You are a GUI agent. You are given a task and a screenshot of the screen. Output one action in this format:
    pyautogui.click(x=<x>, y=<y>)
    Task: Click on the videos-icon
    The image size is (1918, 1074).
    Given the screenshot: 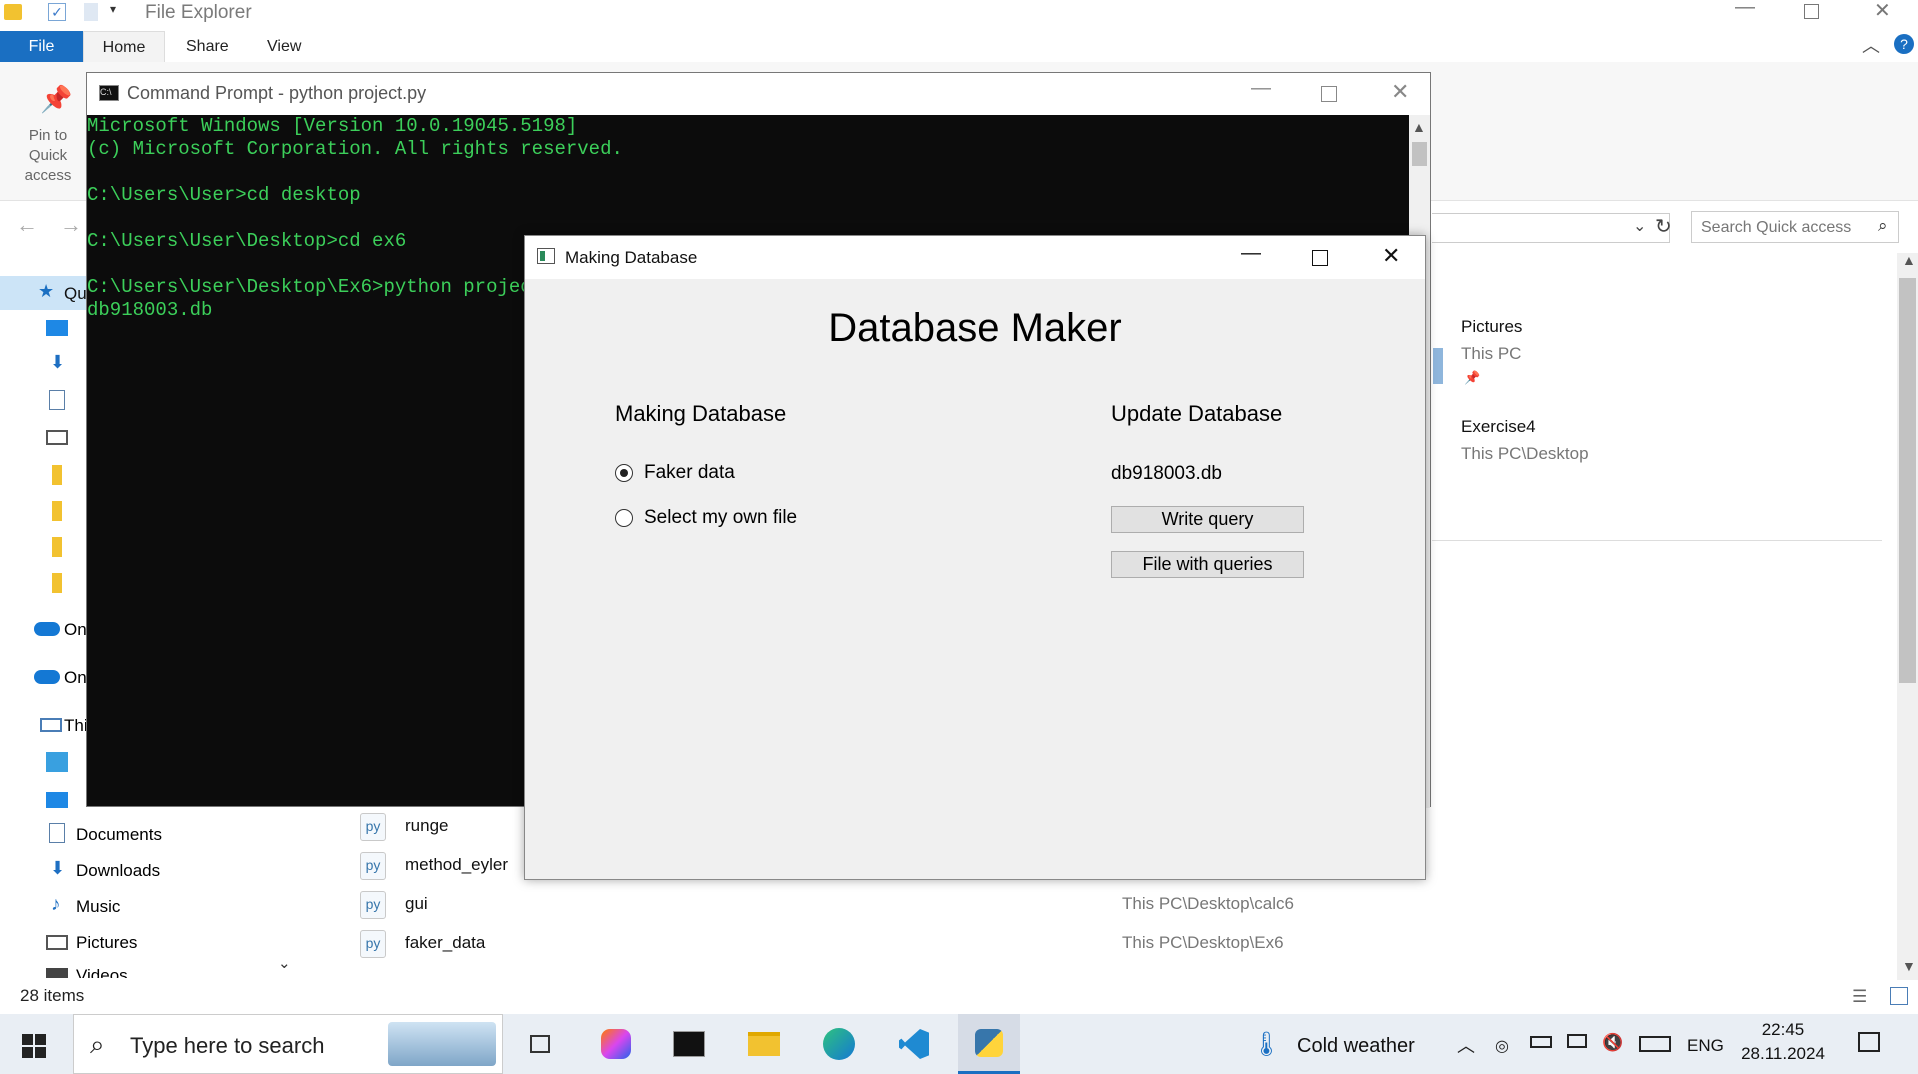 What is the action you would take?
    pyautogui.click(x=57, y=973)
    